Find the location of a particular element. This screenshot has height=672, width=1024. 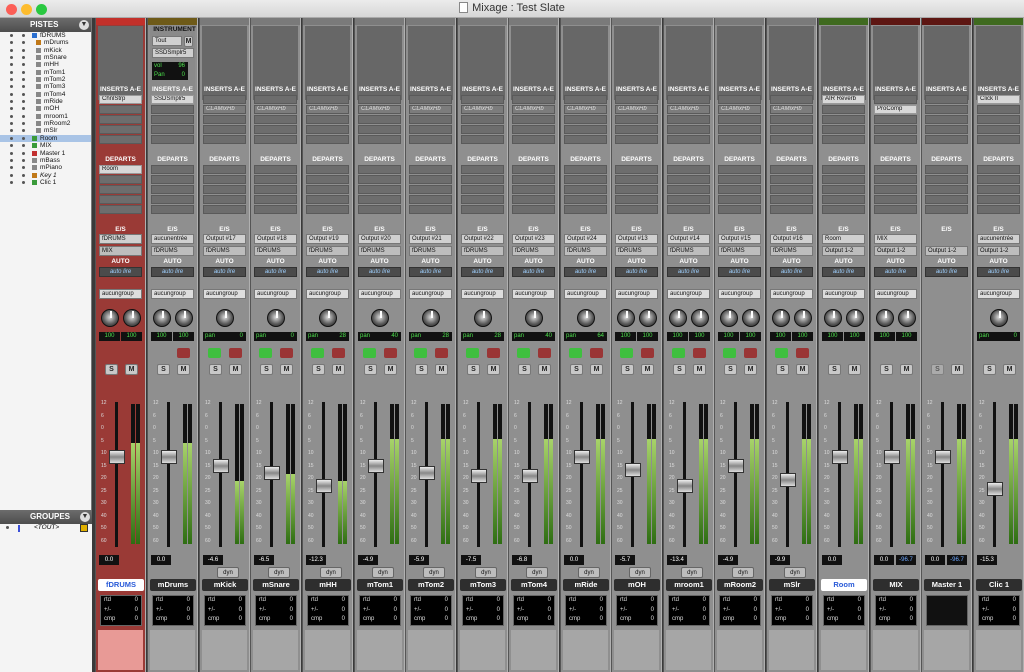

input-selector: Output #23 is located at coordinates (533, 239).